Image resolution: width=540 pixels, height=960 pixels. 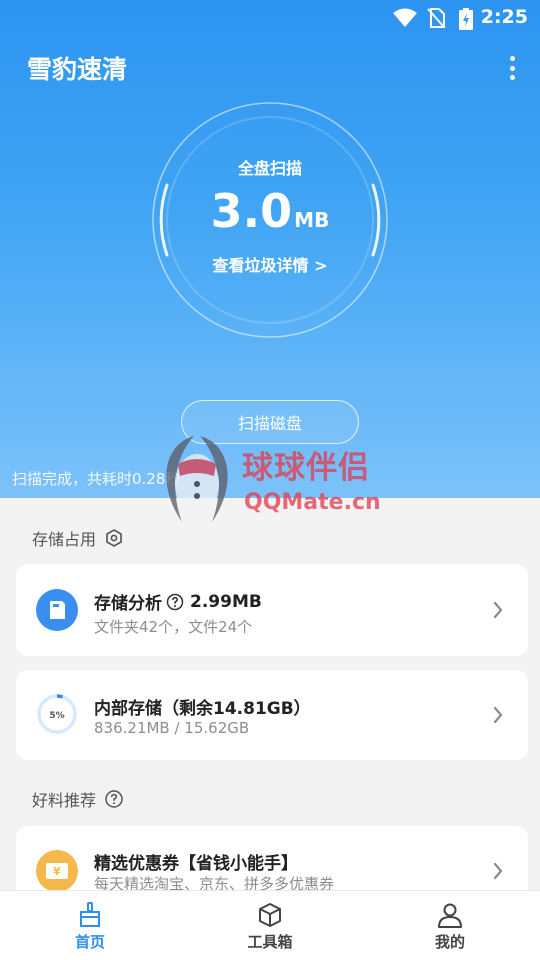 What do you see at coordinates (512, 68) in the screenshot?
I see `more-options-icon` at bounding box center [512, 68].